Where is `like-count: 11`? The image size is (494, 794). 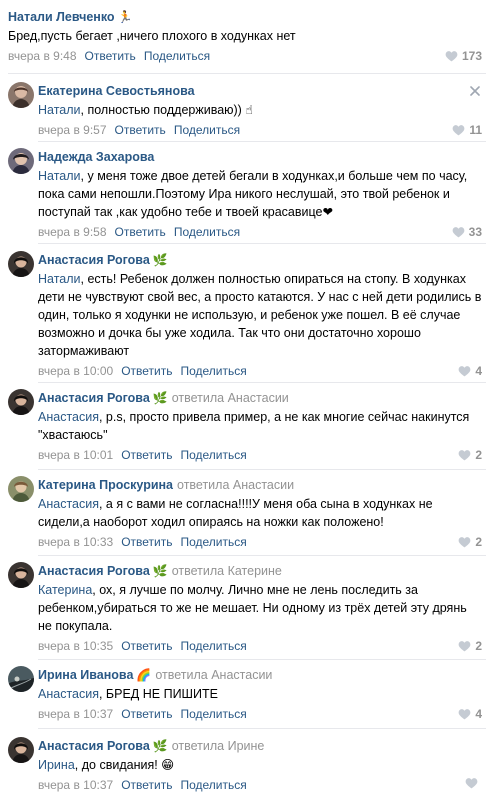
like-count: 11 is located at coordinates (475, 130).